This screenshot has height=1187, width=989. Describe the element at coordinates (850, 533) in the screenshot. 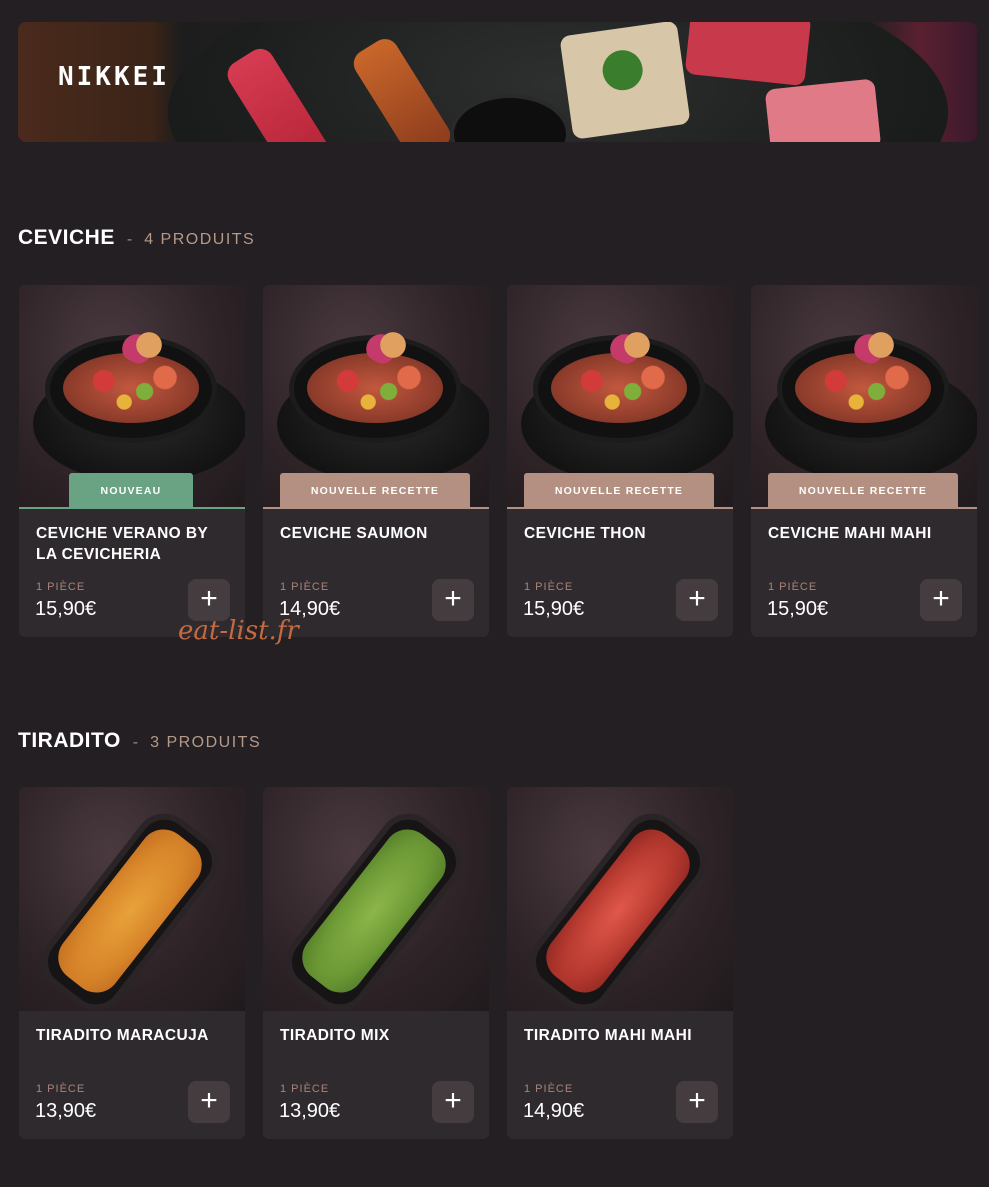

I see `product-name: CEVICHE MAHI MAHI` at that location.